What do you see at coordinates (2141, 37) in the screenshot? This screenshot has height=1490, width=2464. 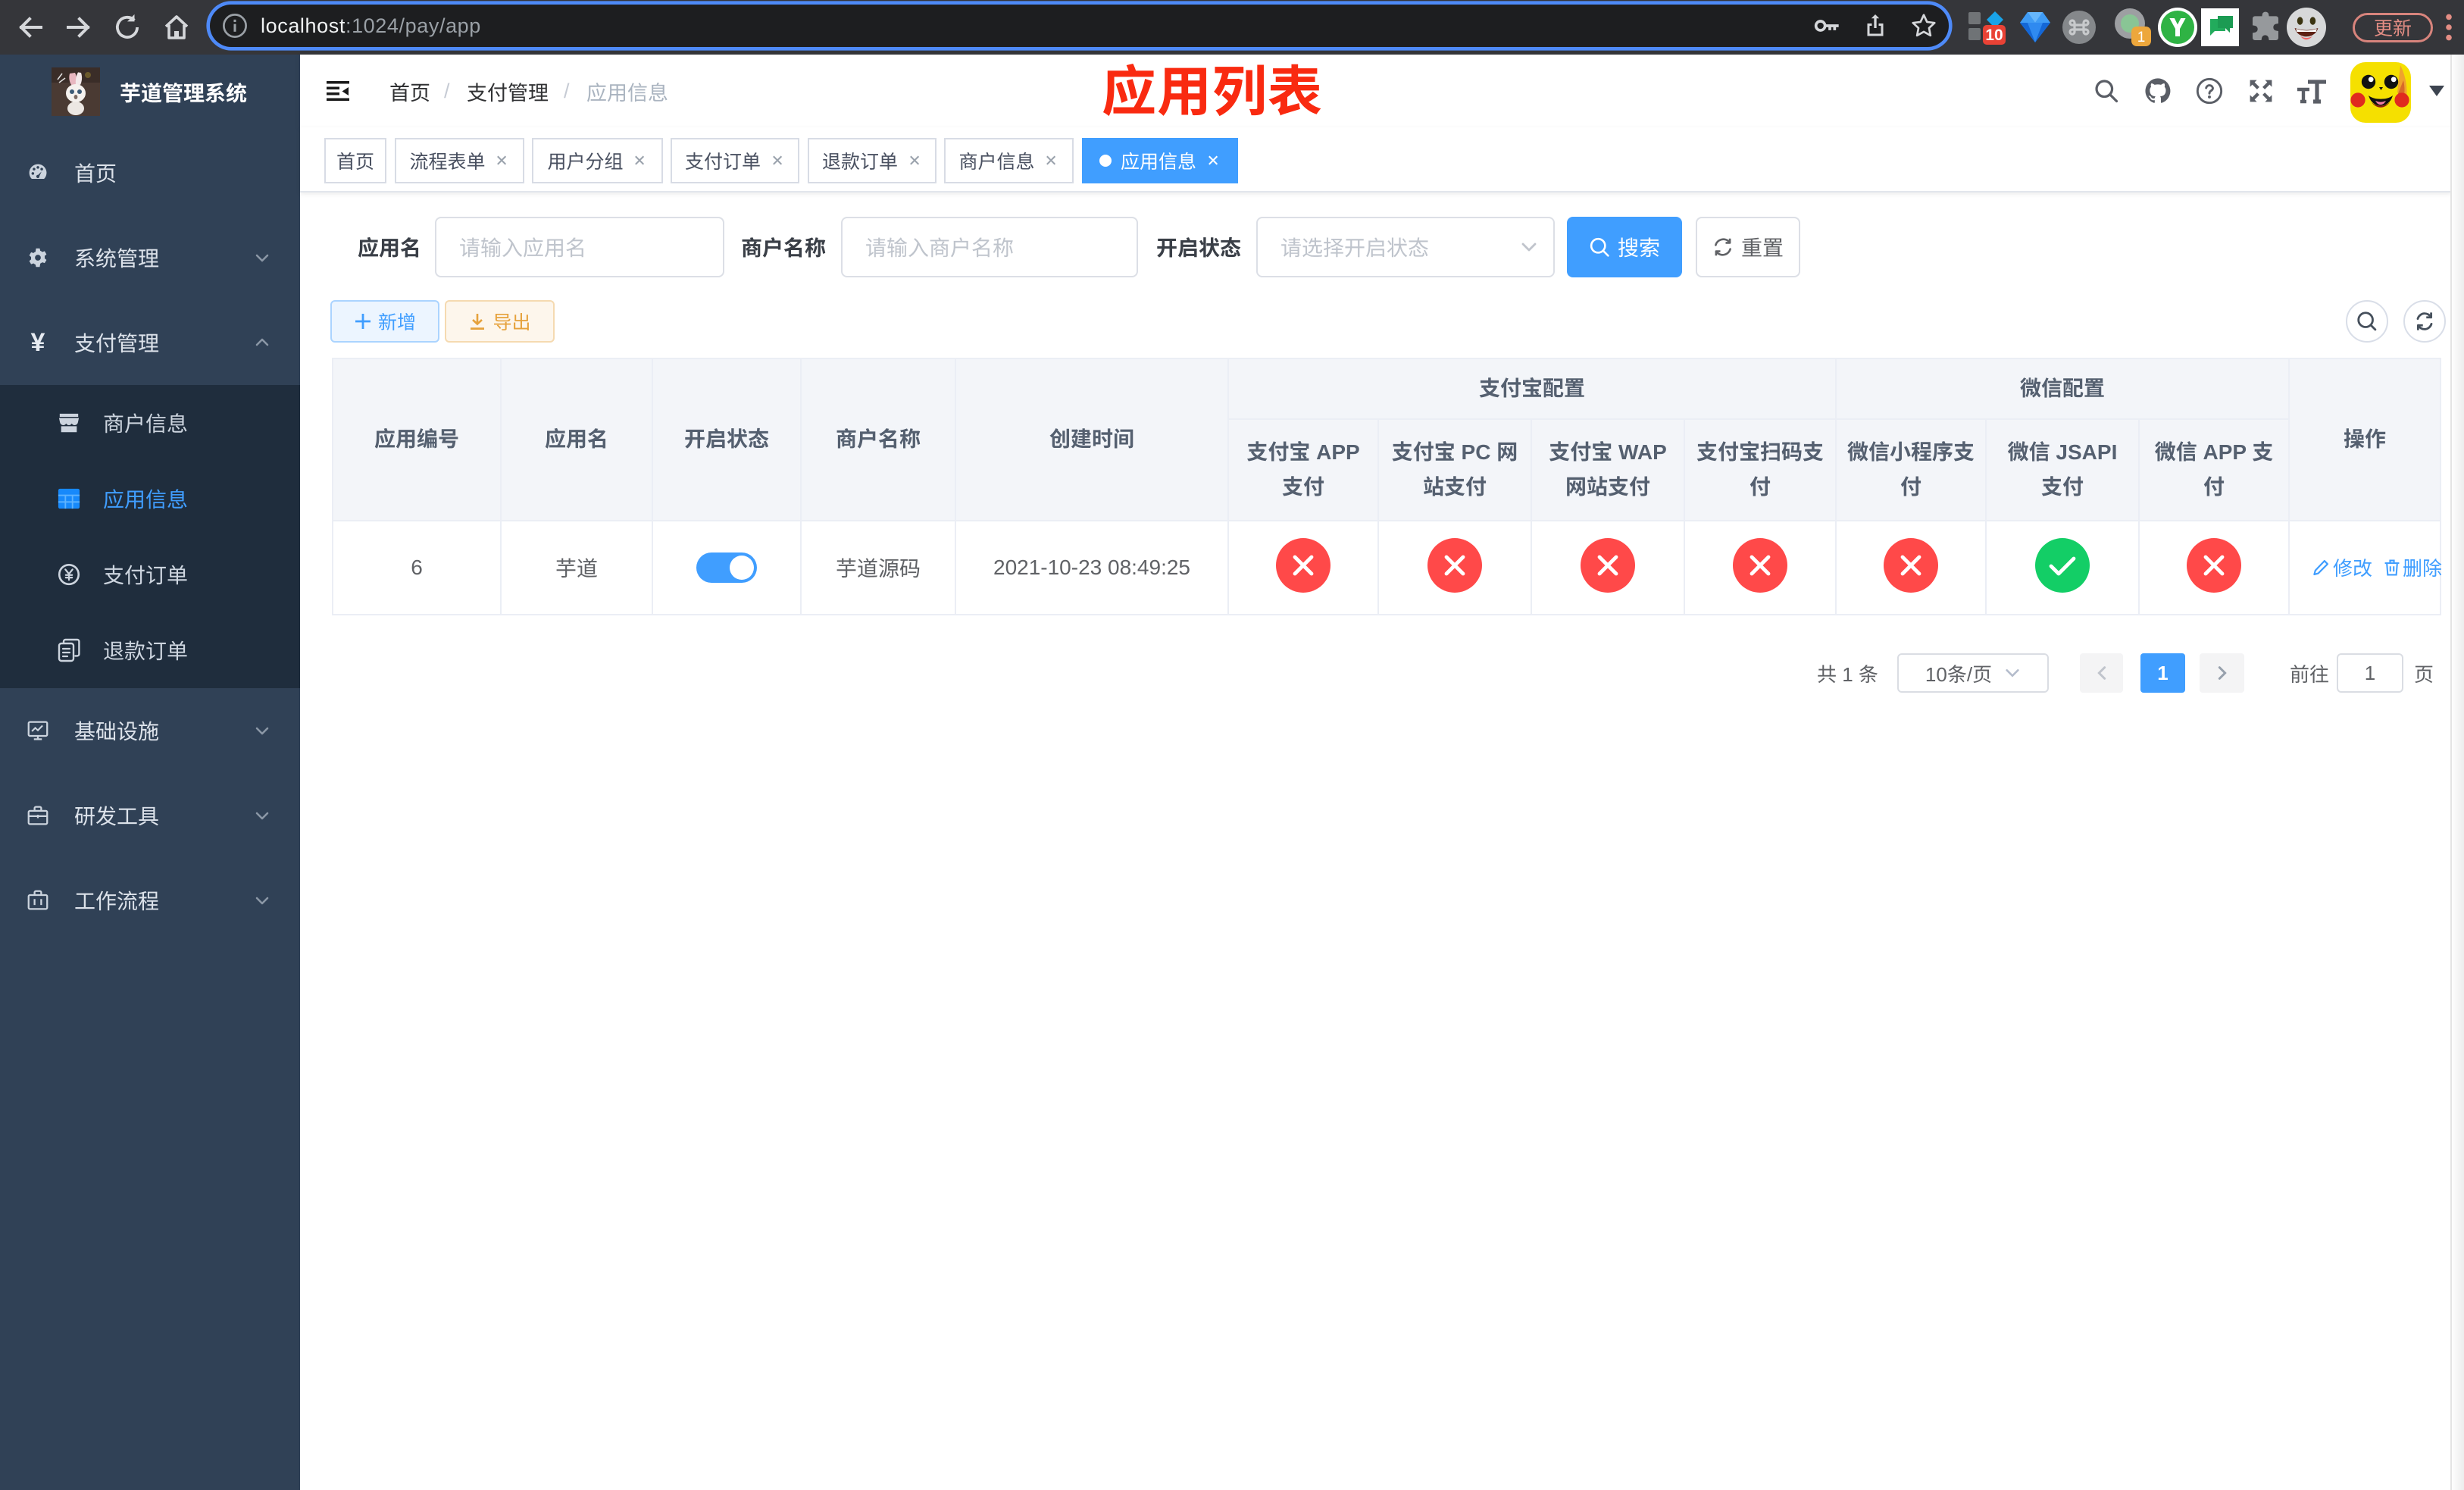 I see `svg-text: 1` at bounding box center [2141, 37].